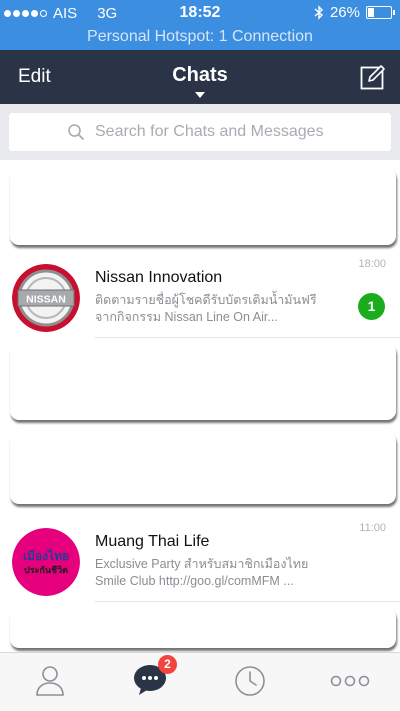  Describe the element at coordinates (318, 12) in the screenshot. I see `bluetooth-icon` at that location.